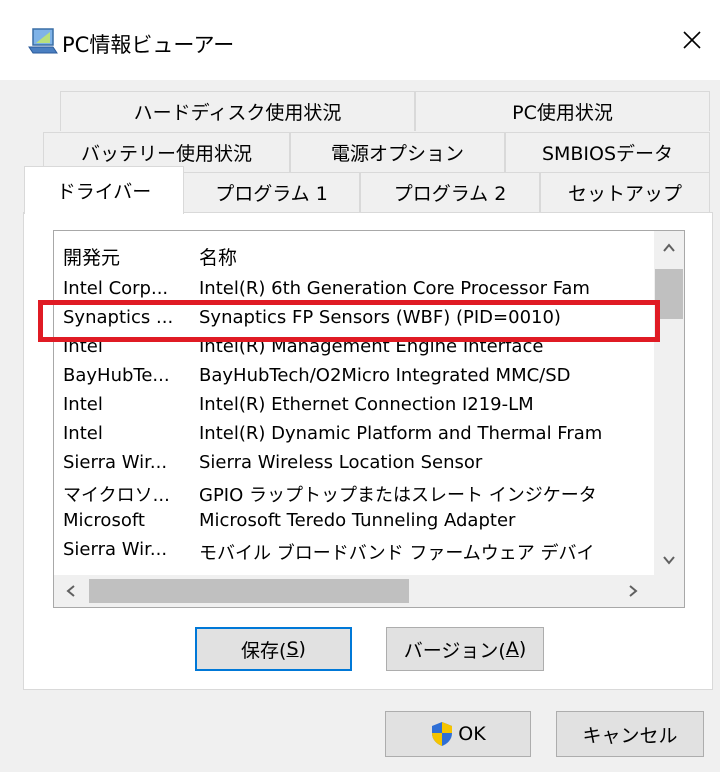 The image size is (720, 772). Describe the element at coordinates (512, 649) in the screenshot. I see `version-button-accesskey: A` at that location.